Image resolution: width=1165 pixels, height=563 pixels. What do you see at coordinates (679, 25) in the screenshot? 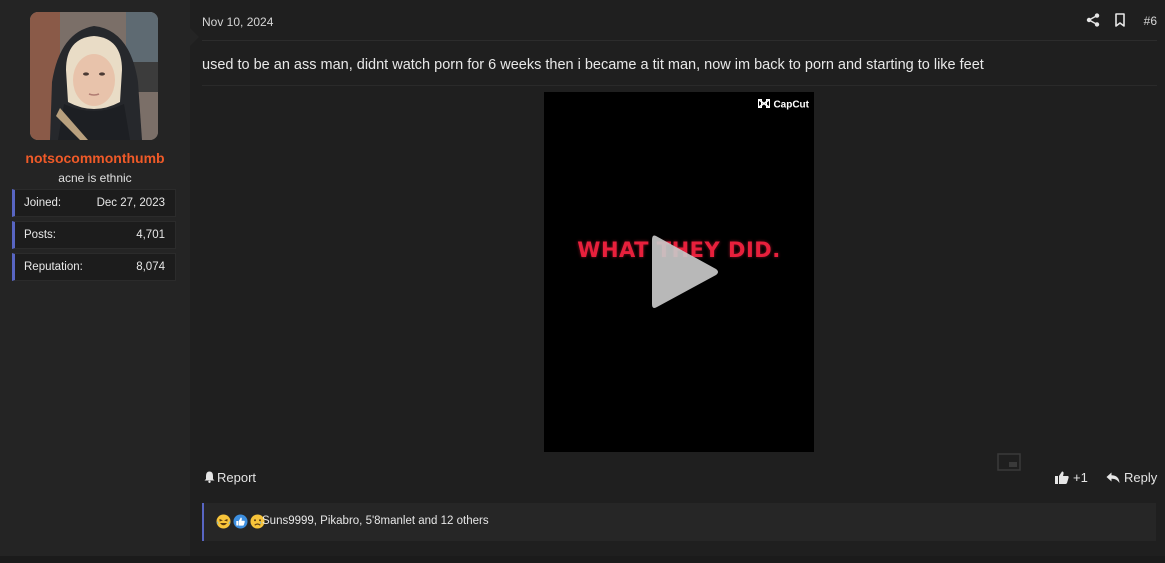
I see `post-header: Nov 10, 2024 #6` at bounding box center [679, 25].